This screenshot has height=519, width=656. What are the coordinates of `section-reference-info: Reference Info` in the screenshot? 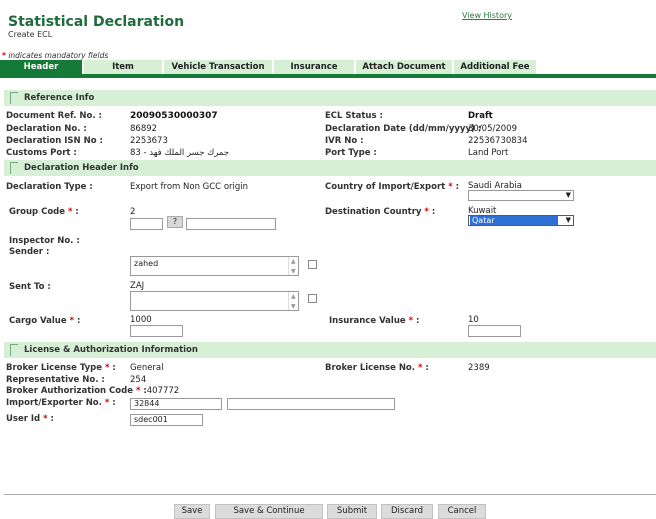 It's located at (330, 98).